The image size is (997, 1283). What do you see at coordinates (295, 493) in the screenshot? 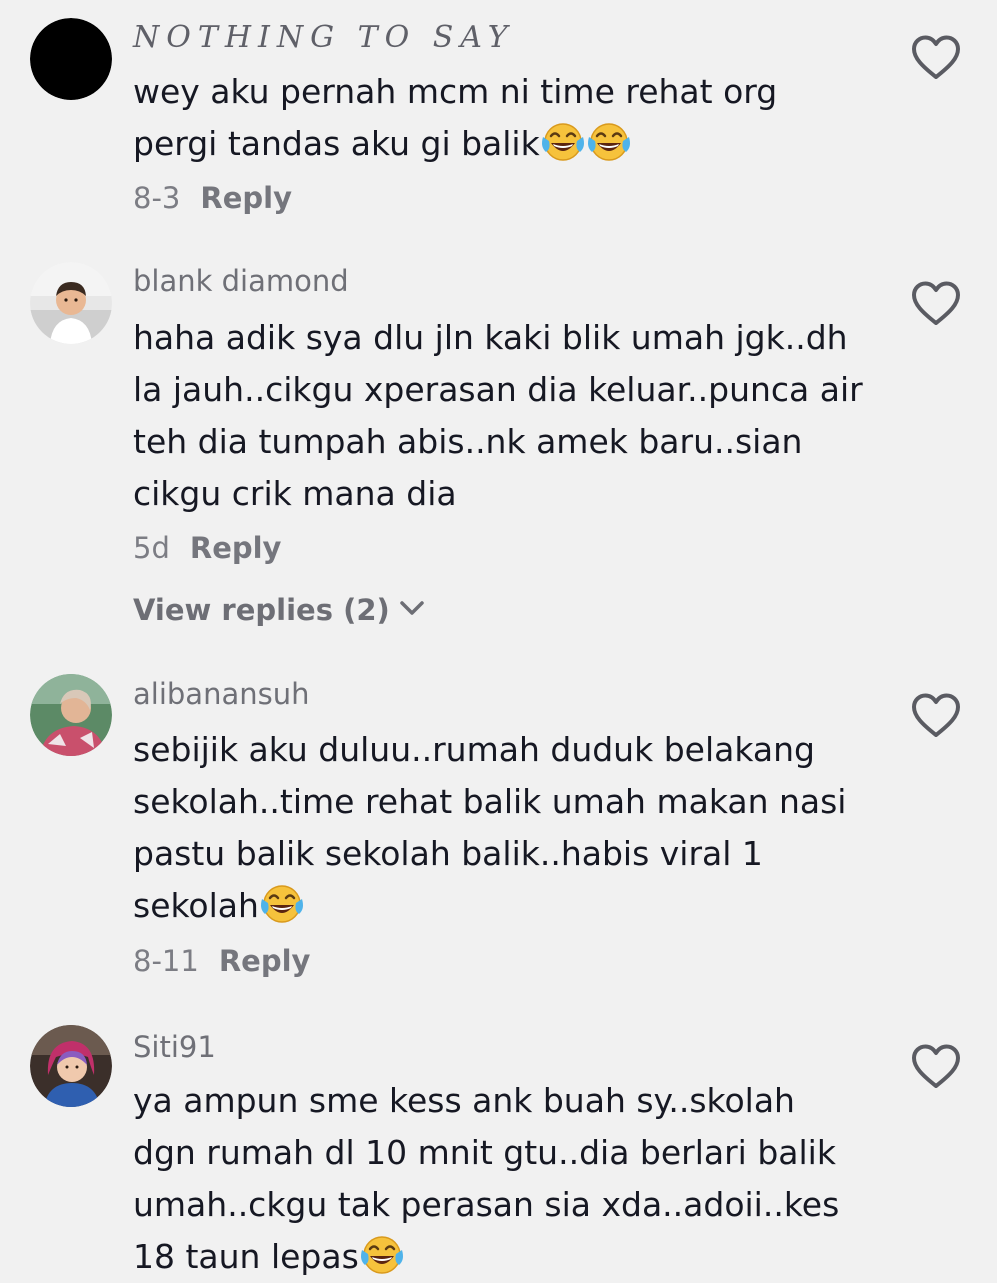
I see `comment-text-line: cikgu crik mana dia` at bounding box center [295, 493].